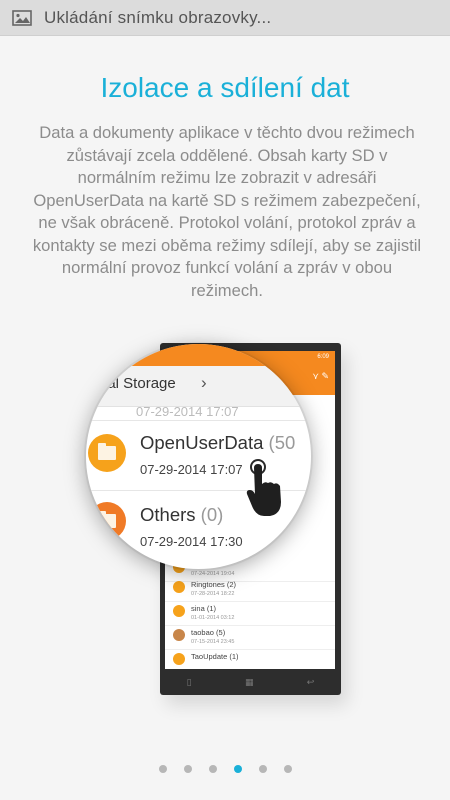  Describe the element at coordinates (198, 355) in the screenshot. I see `magnified-header` at that location.